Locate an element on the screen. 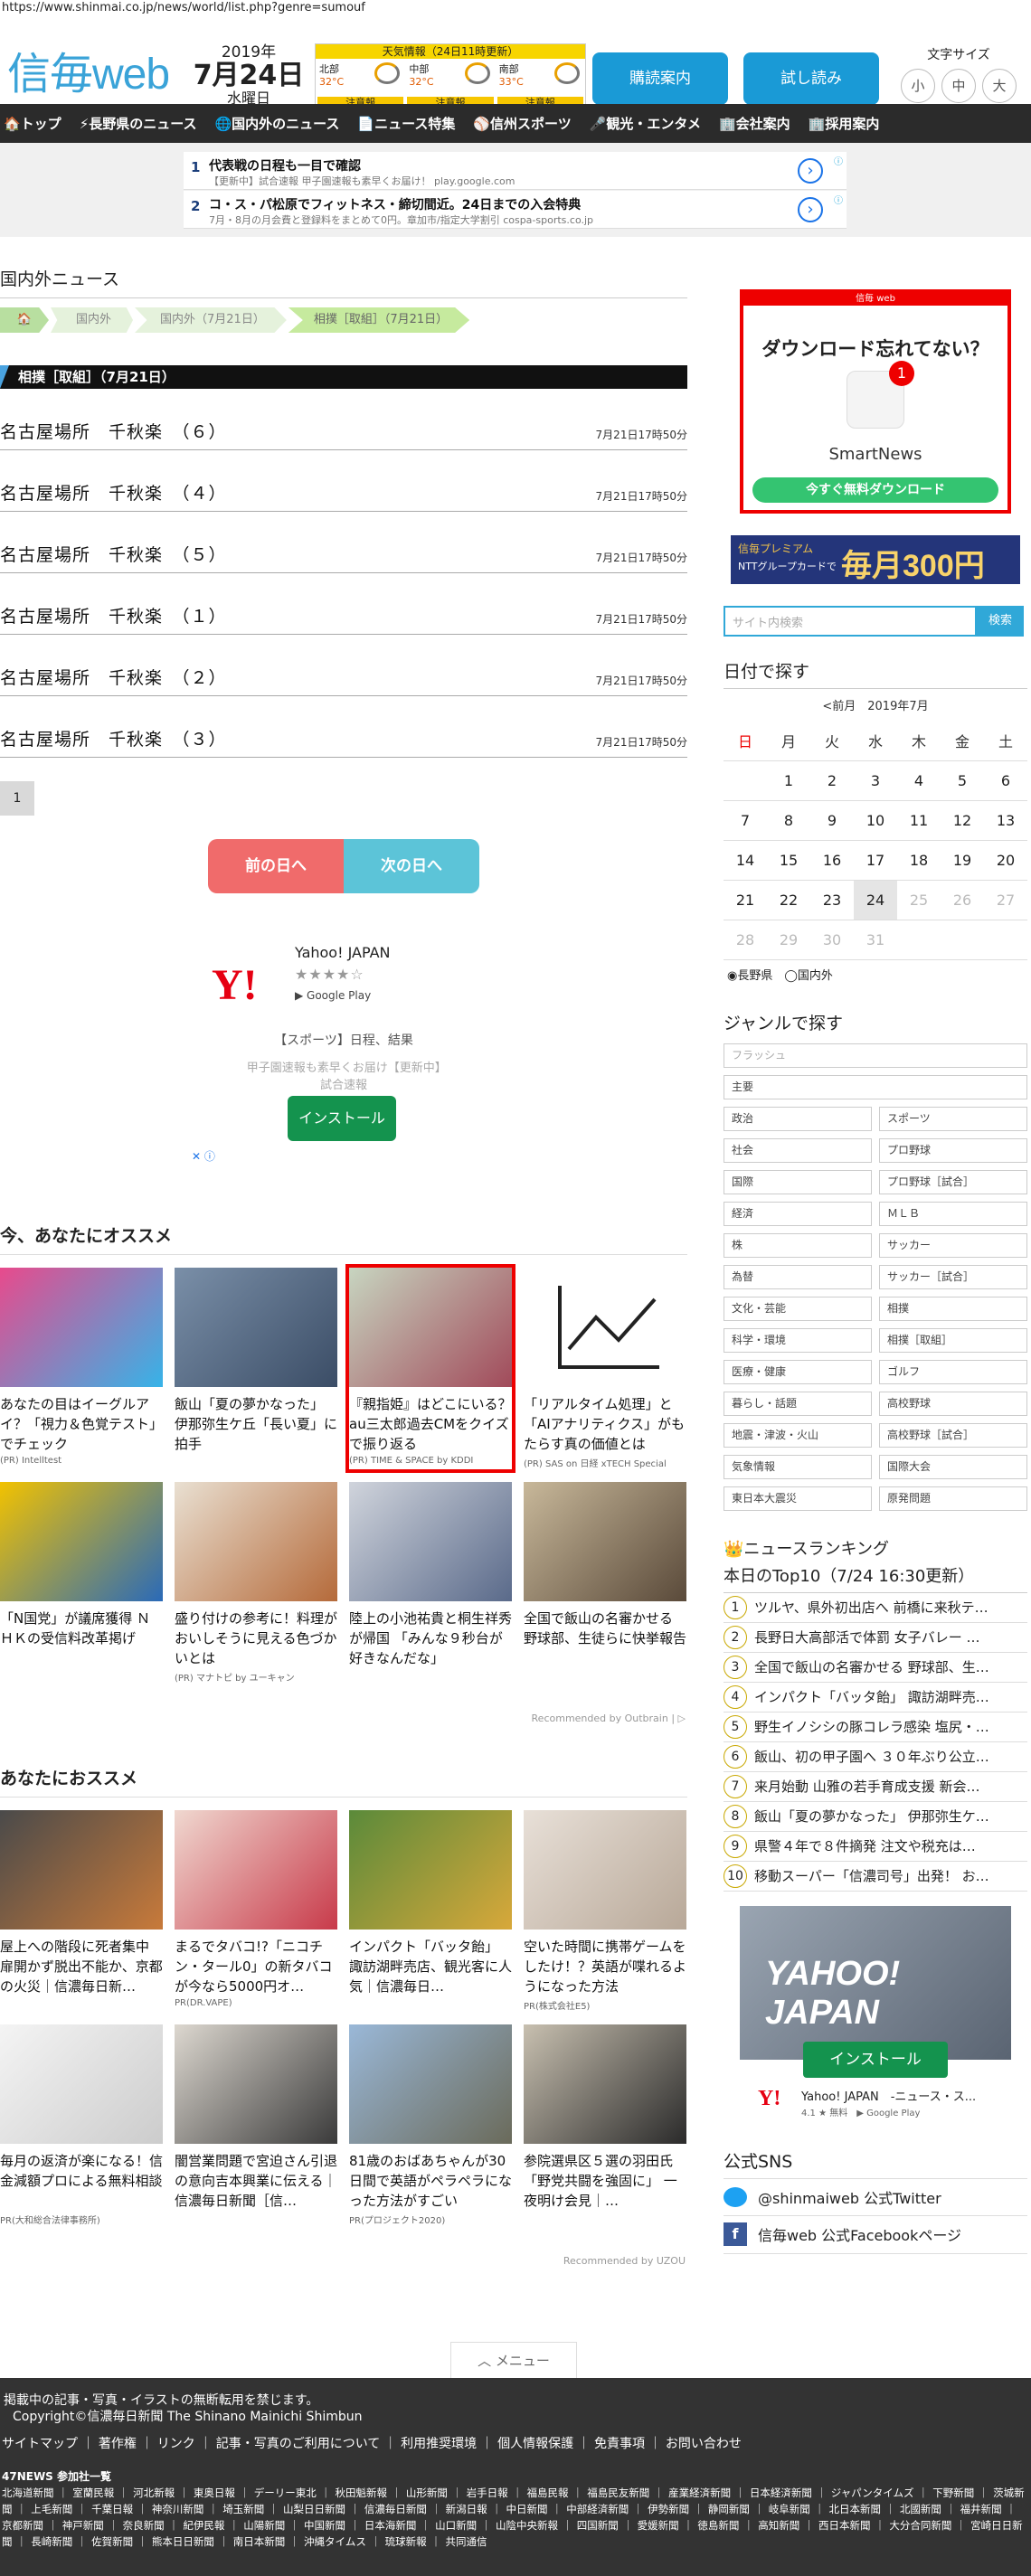  nav-item: 🎤観光・エンタメ is located at coordinates (645, 124).